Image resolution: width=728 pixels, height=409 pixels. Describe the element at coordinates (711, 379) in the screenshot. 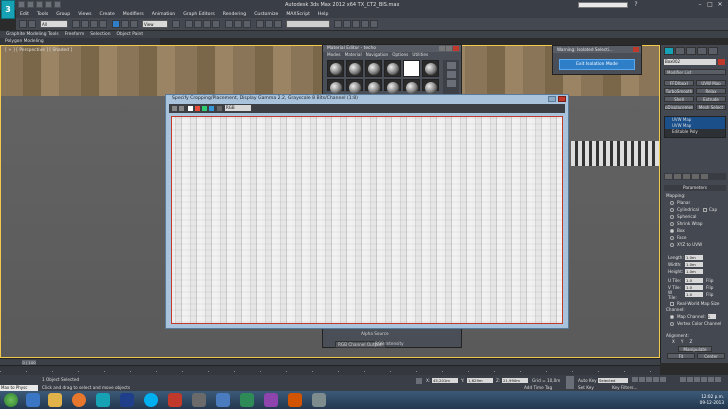

I see `pan-icon` at that location.